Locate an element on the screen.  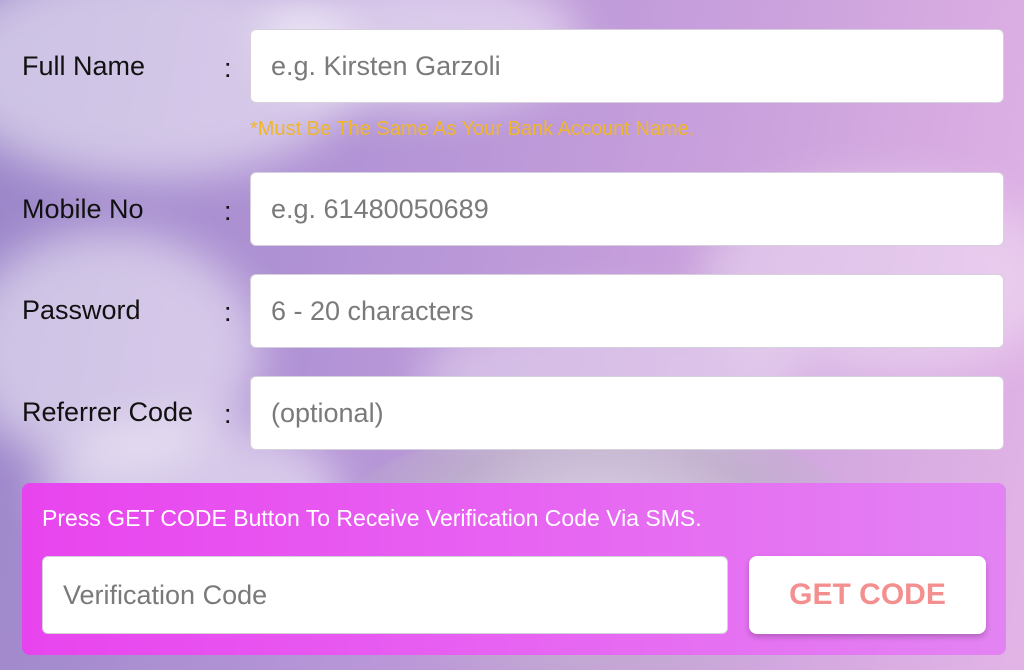
password-input is located at coordinates (627, 311).